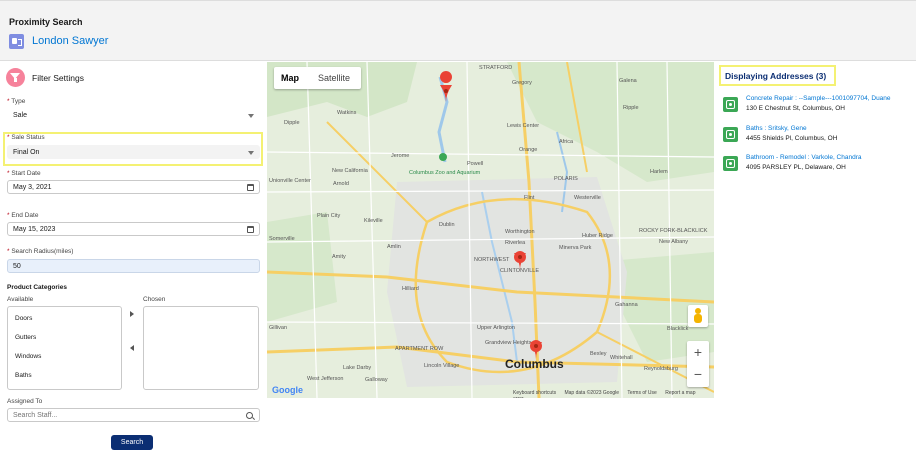 This screenshot has height=450, width=916. What do you see at coordinates (628, 81) in the screenshot?
I see `map-label: Galena` at bounding box center [628, 81].